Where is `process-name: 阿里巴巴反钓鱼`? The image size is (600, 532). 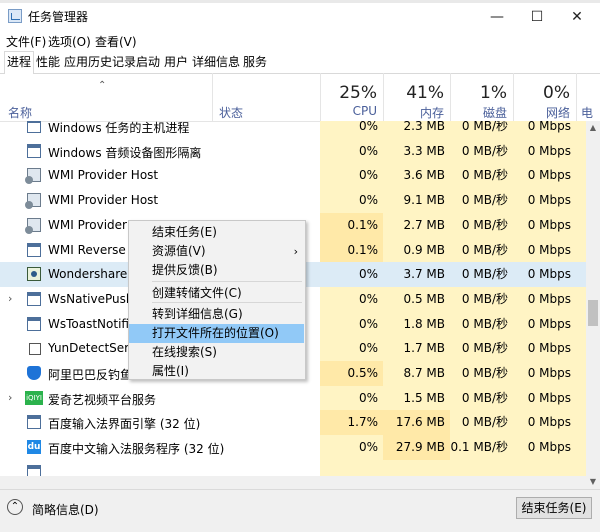 process-name: 阿里巴巴反钓鱼 is located at coordinates (90, 375).